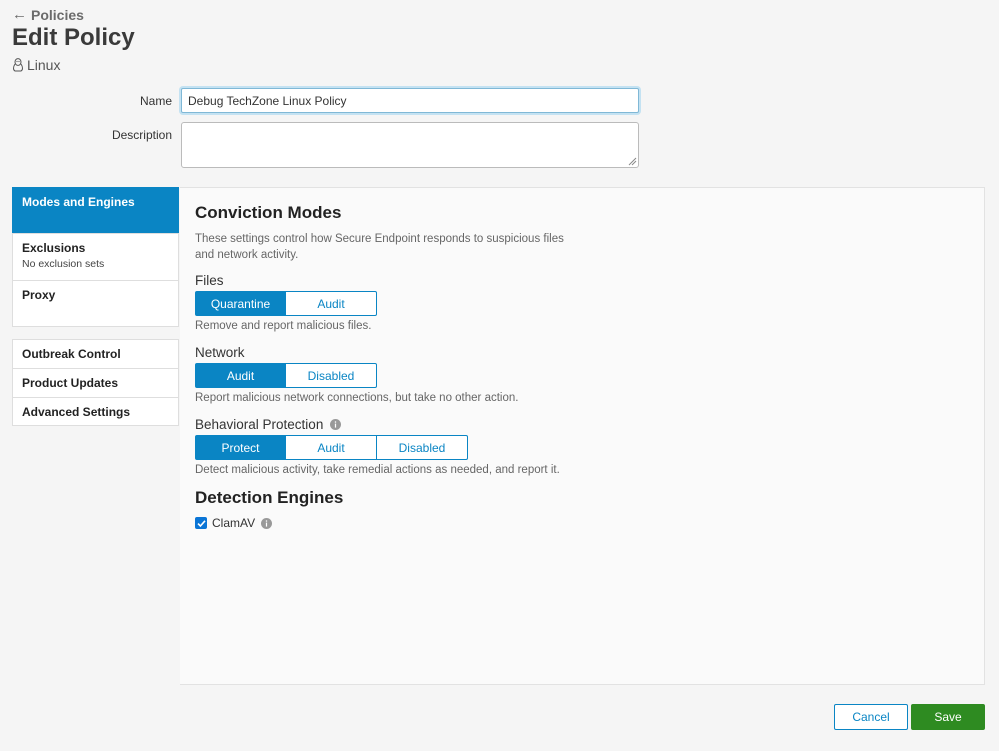  I want to click on arrow-left-icon: ←, so click(19, 14).